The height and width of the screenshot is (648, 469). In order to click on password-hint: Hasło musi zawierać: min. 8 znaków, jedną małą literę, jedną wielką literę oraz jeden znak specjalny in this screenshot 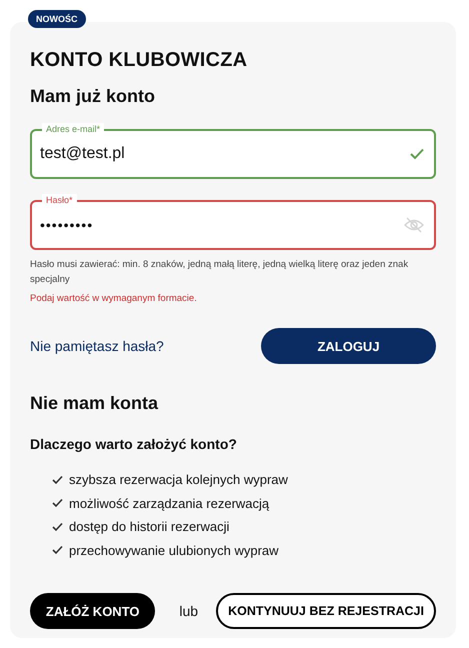, I will do `click(220, 272)`.